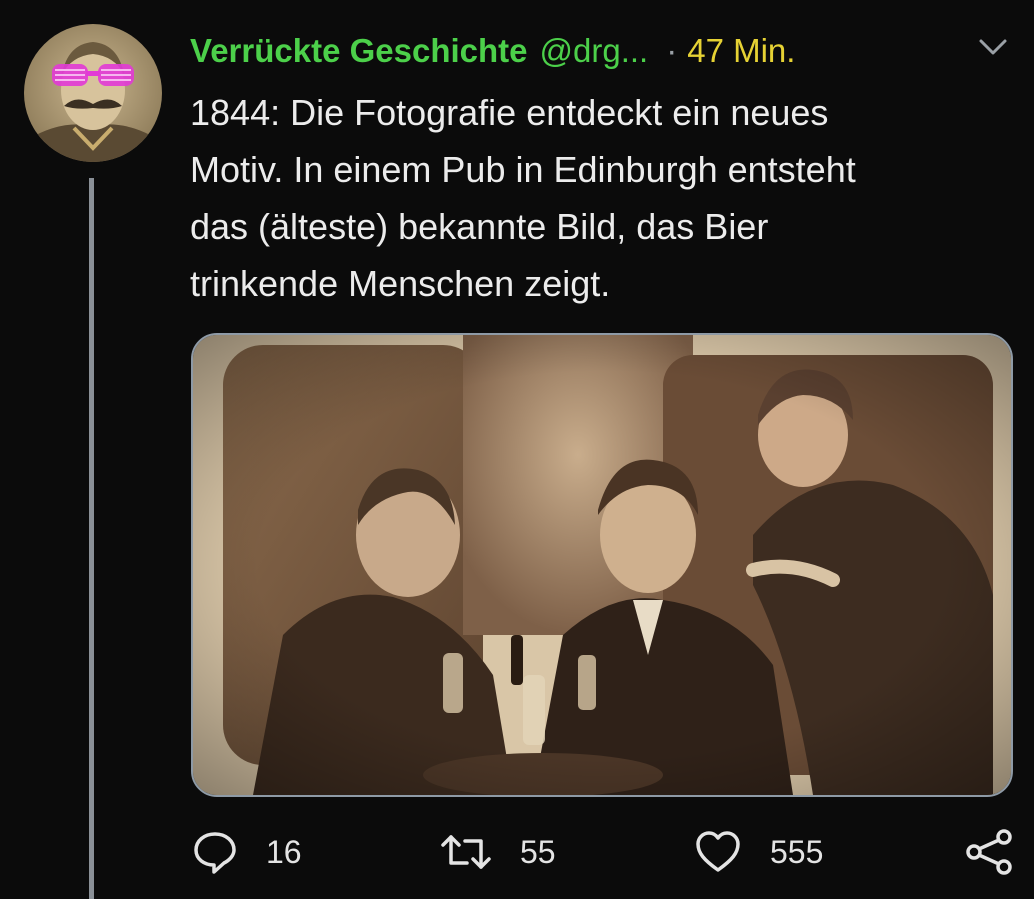 The width and height of the screenshot is (1034, 899). What do you see at coordinates (718, 851) in the screenshot?
I see `heart-icon` at bounding box center [718, 851].